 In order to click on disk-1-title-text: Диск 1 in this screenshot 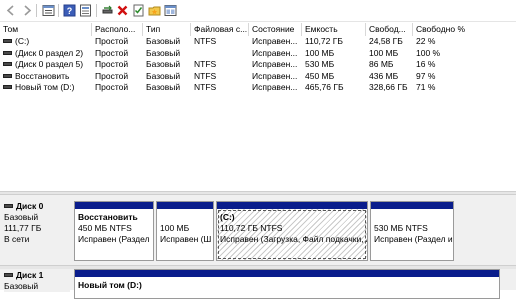, I will do `click(30, 275)`.